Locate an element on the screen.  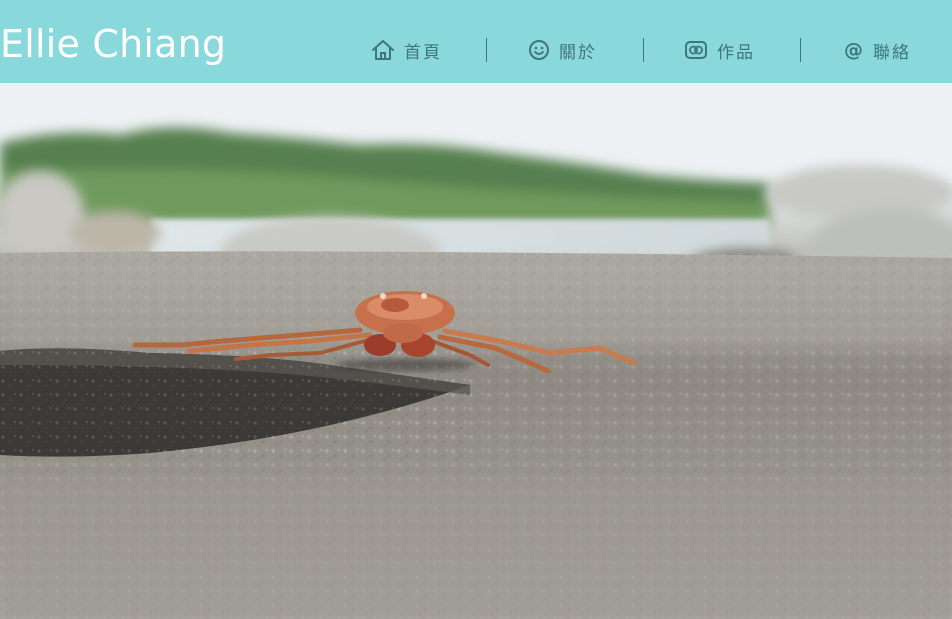
main-nav: 首頁 關於 作品 @ 聯絡 is located at coordinates (641, 41).